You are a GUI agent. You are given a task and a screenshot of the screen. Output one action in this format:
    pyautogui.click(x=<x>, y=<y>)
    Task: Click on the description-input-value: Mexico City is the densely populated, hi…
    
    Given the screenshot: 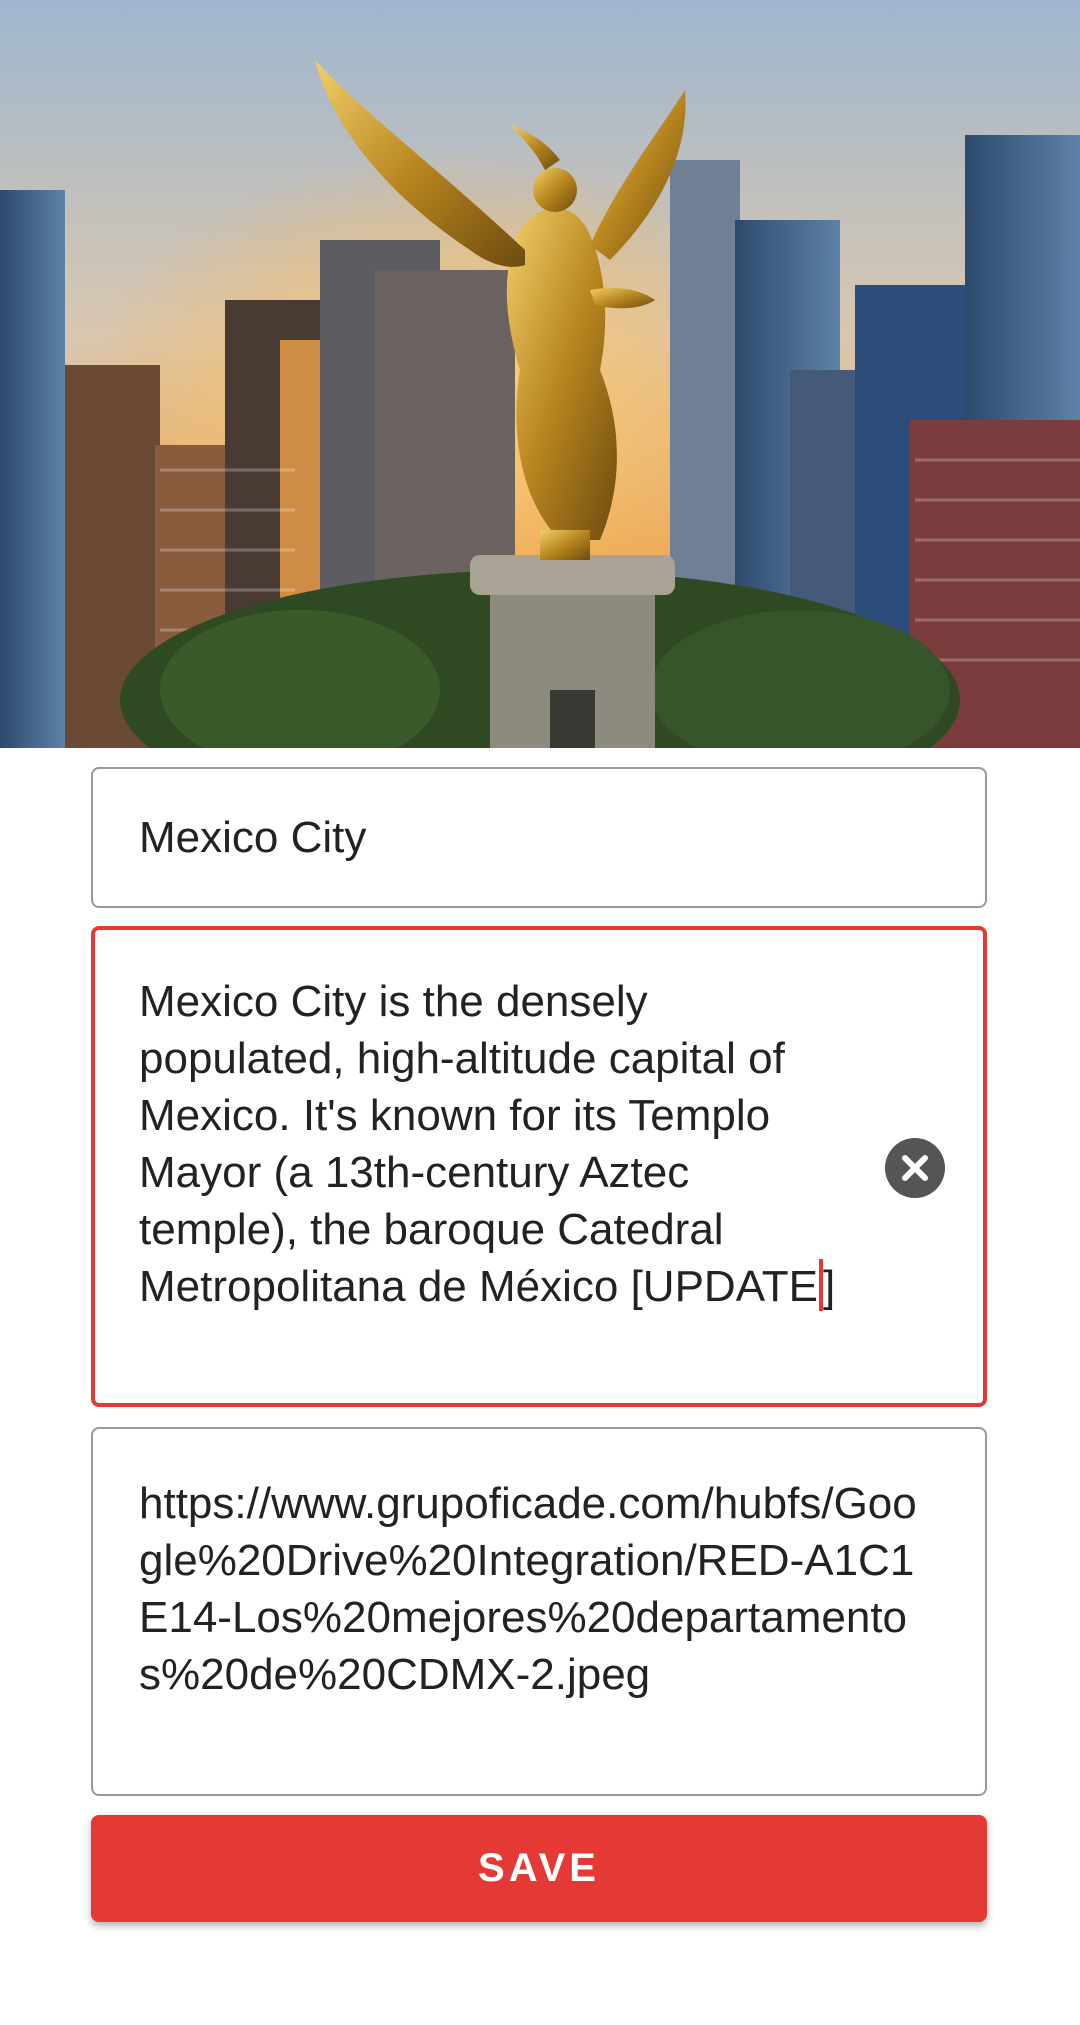 What is the action you would take?
    pyautogui.click(x=479, y=1144)
    